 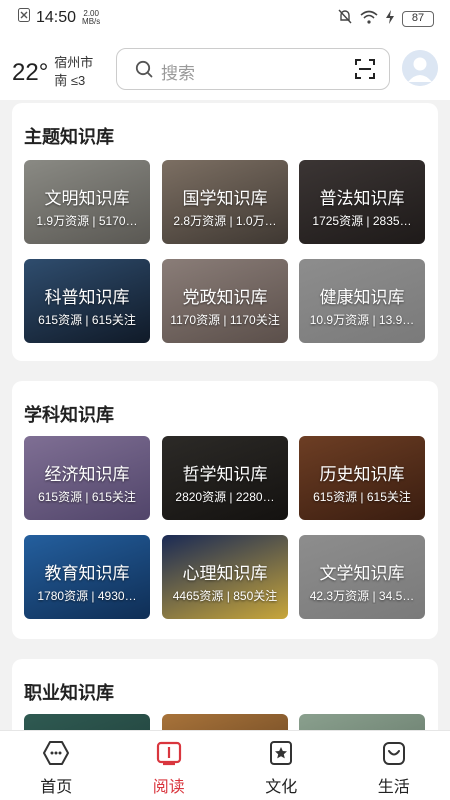 What do you see at coordinates (225, 320) in the screenshot?
I see `card-stats: 1170资源 | 1170关注` at bounding box center [225, 320].